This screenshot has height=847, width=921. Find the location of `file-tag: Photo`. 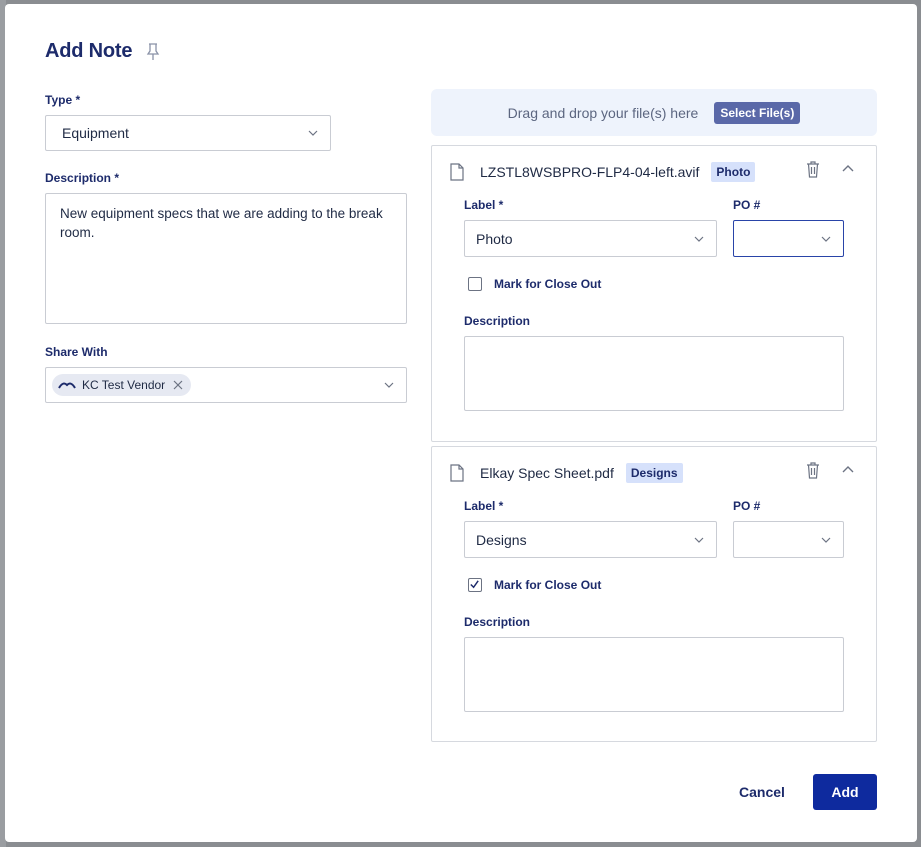

file-tag: Photo is located at coordinates (733, 172).